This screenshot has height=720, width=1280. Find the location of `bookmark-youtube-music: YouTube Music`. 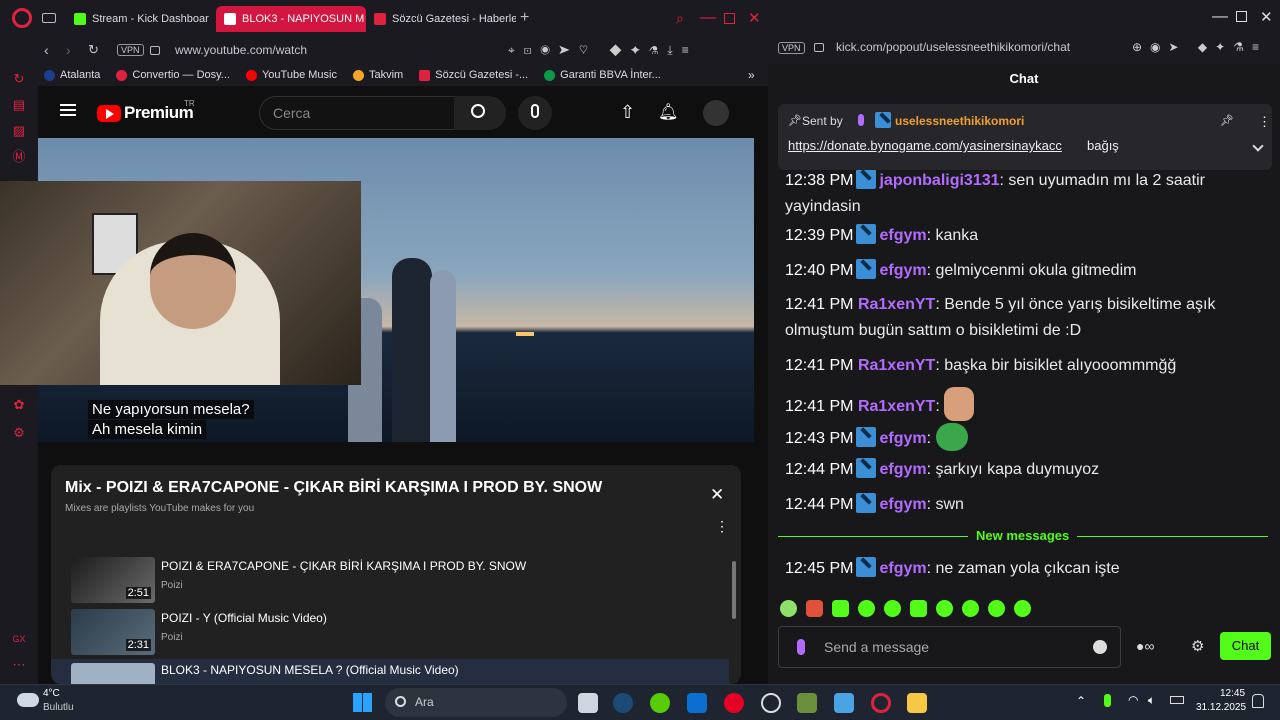

bookmark-youtube-music: YouTube Music is located at coordinates (291, 75).